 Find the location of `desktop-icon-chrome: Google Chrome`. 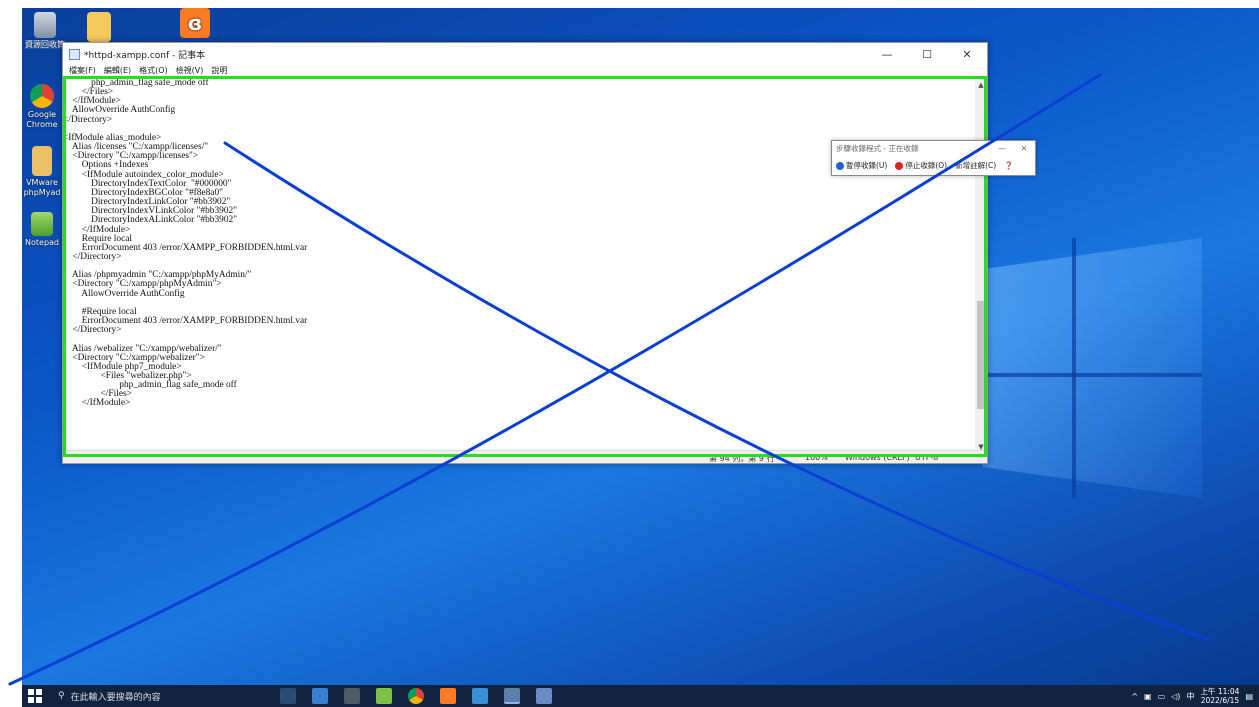

desktop-icon-chrome: Google Chrome is located at coordinates (42, 107).